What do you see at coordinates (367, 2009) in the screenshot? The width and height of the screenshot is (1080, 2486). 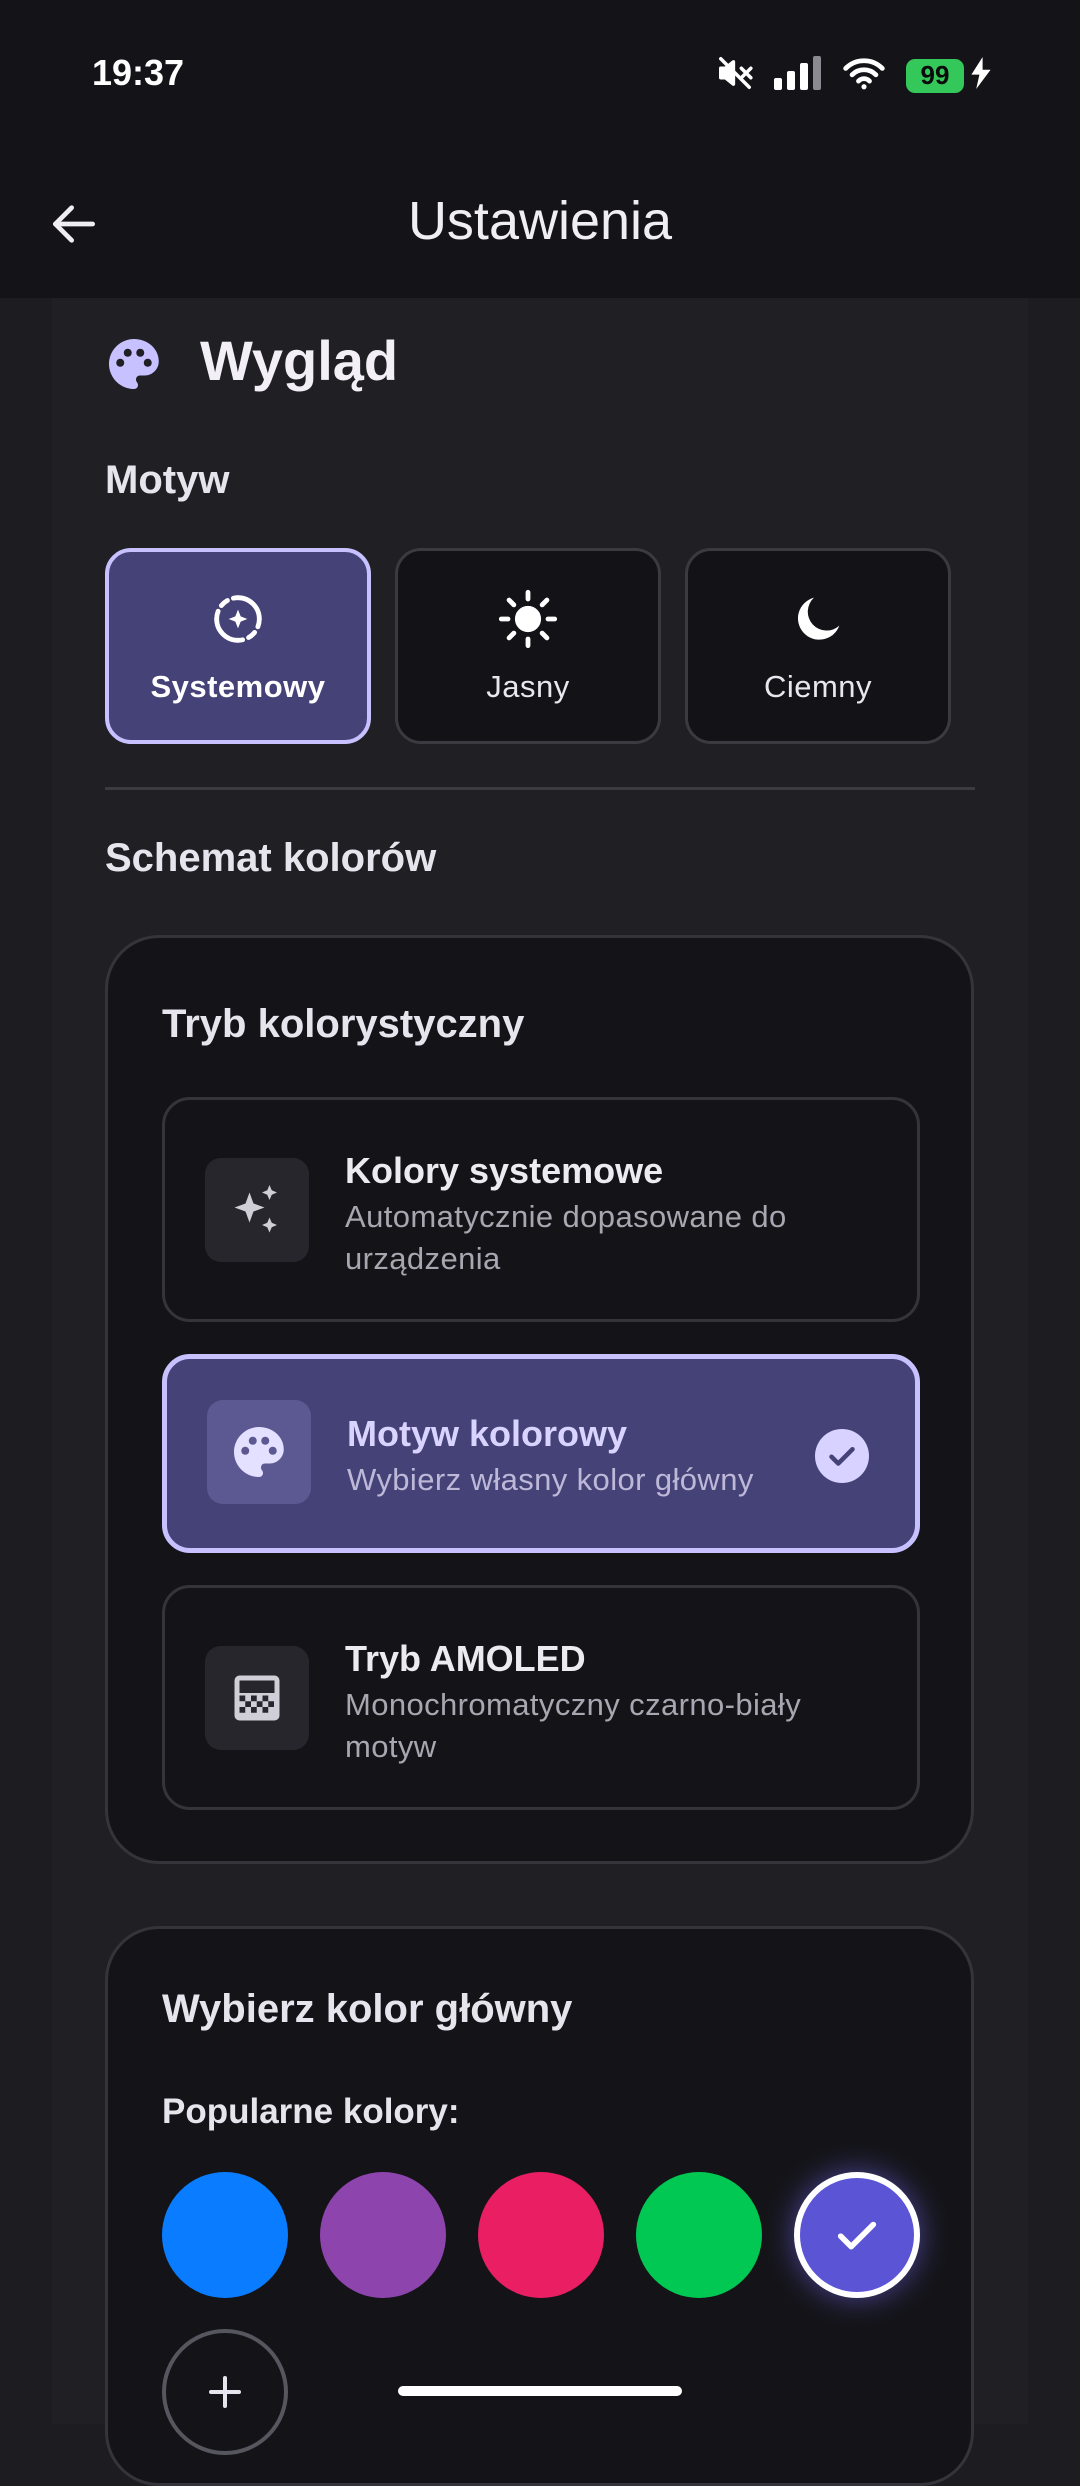 I see `card-title: Wybierz kolor główny` at bounding box center [367, 2009].